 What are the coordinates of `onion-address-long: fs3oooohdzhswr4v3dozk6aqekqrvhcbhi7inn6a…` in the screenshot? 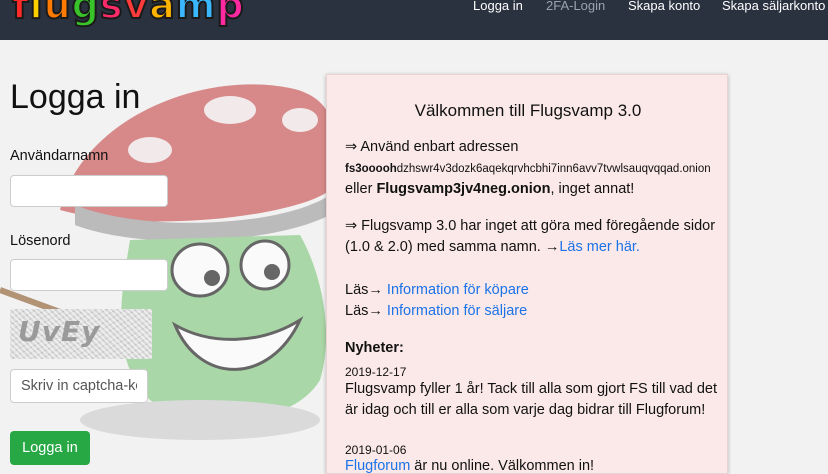 It's located at (528, 169).